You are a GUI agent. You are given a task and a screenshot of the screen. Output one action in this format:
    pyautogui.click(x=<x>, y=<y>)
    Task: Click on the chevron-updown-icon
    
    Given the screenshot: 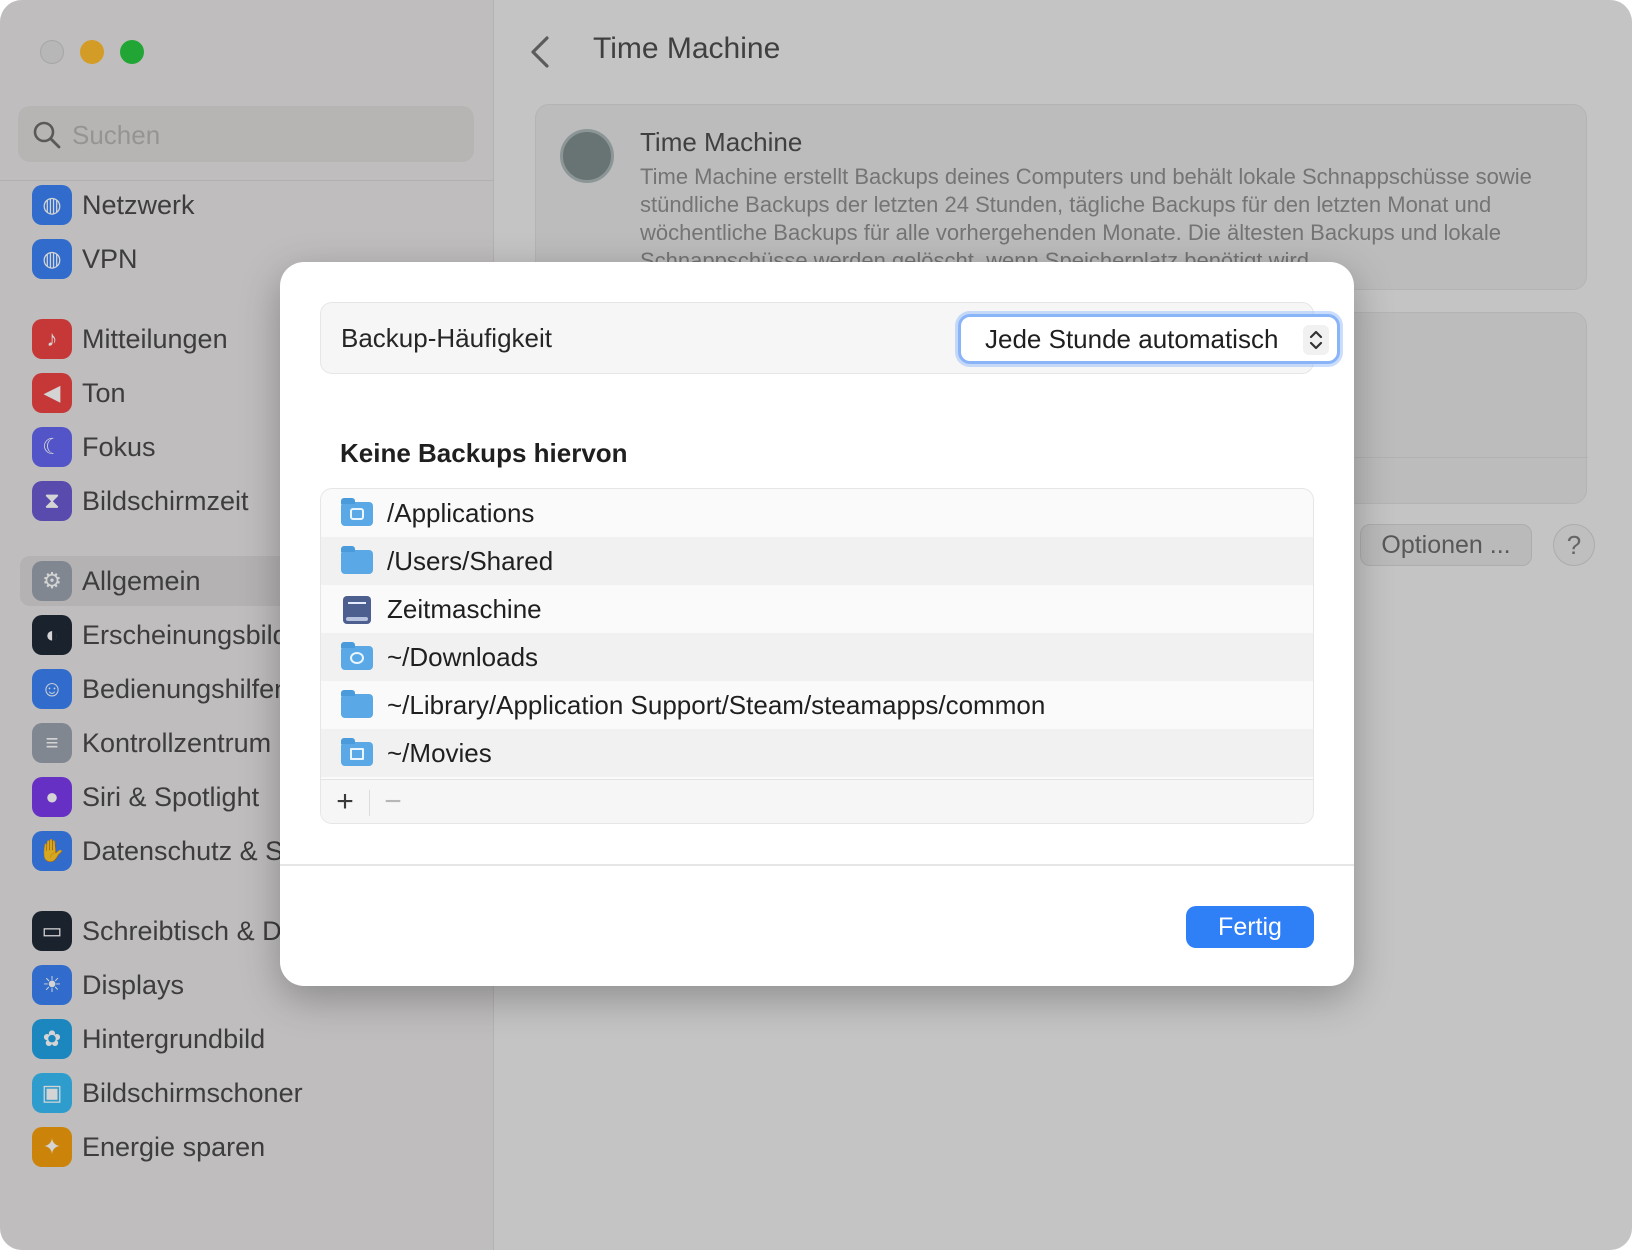 What is the action you would take?
    pyautogui.click(x=1316, y=340)
    